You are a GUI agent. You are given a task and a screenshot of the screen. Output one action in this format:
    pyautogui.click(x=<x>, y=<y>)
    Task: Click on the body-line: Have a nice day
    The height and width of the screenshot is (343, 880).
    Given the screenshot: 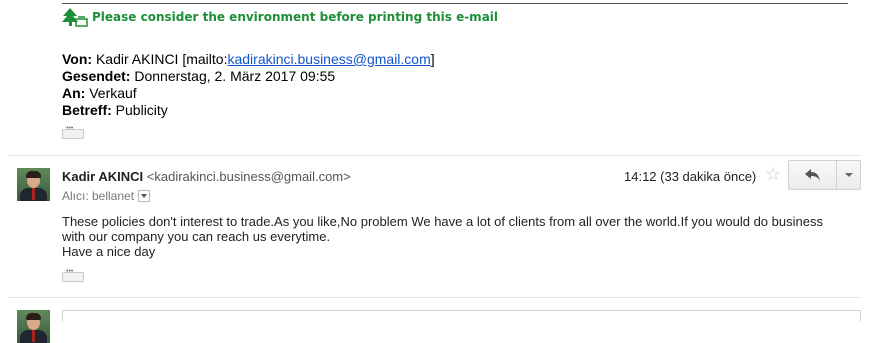 What is the action you would take?
    pyautogui.click(x=109, y=251)
    